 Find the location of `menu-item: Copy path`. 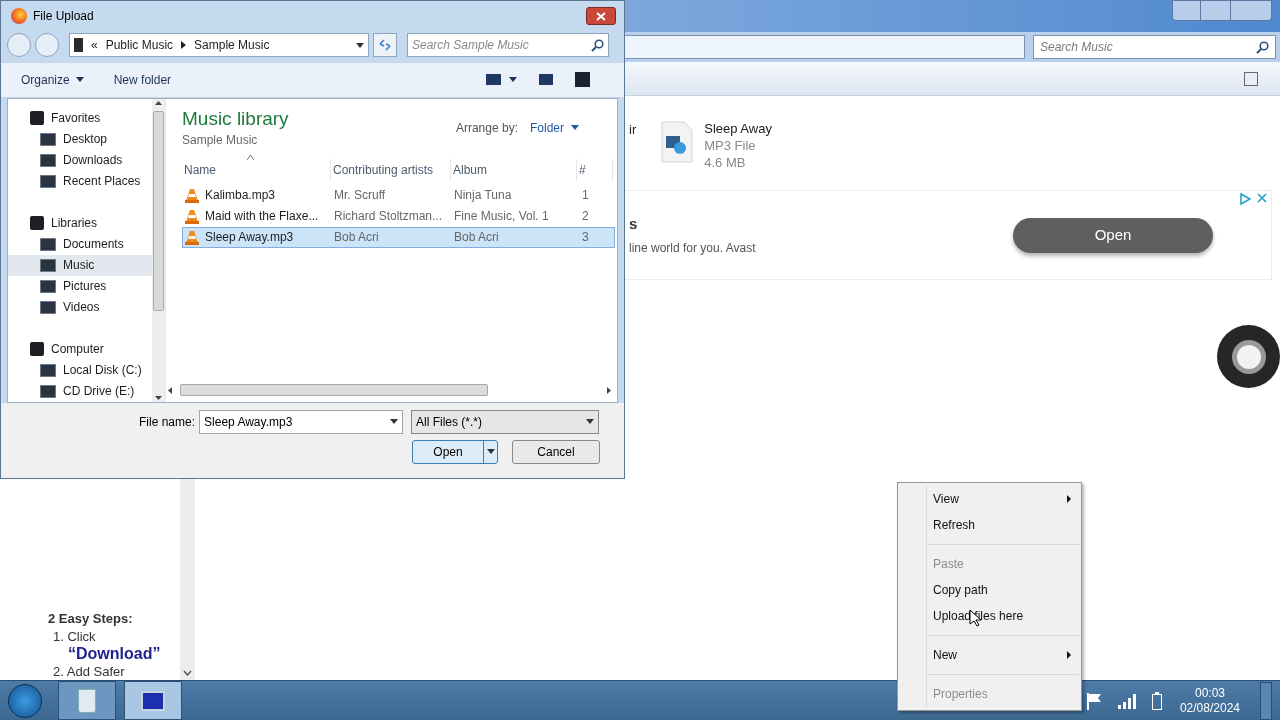

menu-item: Copy path is located at coordinates (989, 590).